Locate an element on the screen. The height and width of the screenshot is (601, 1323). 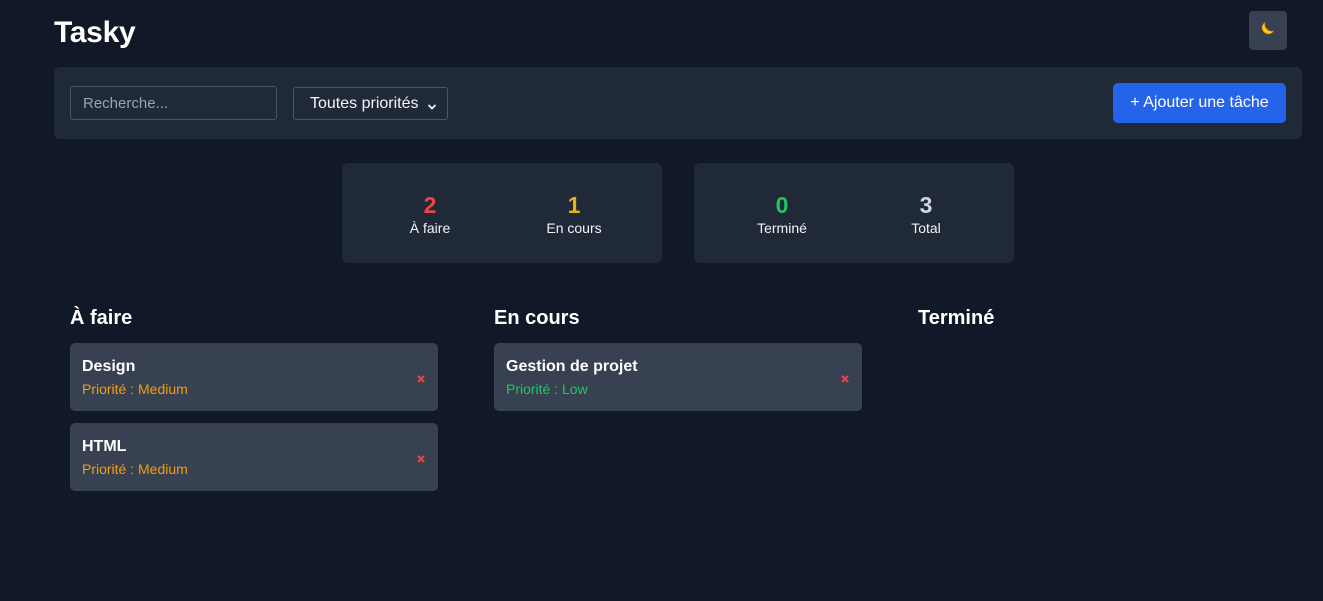
stat-todo-label: À faire is located at coordinates (430, 228).